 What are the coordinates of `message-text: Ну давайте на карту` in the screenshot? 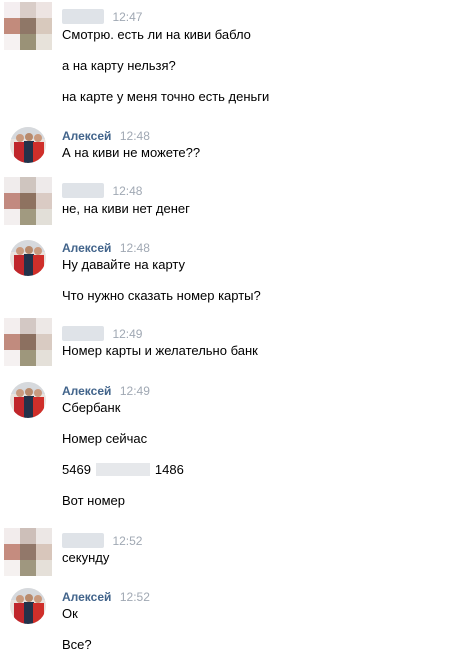 It's located at (123, 264).